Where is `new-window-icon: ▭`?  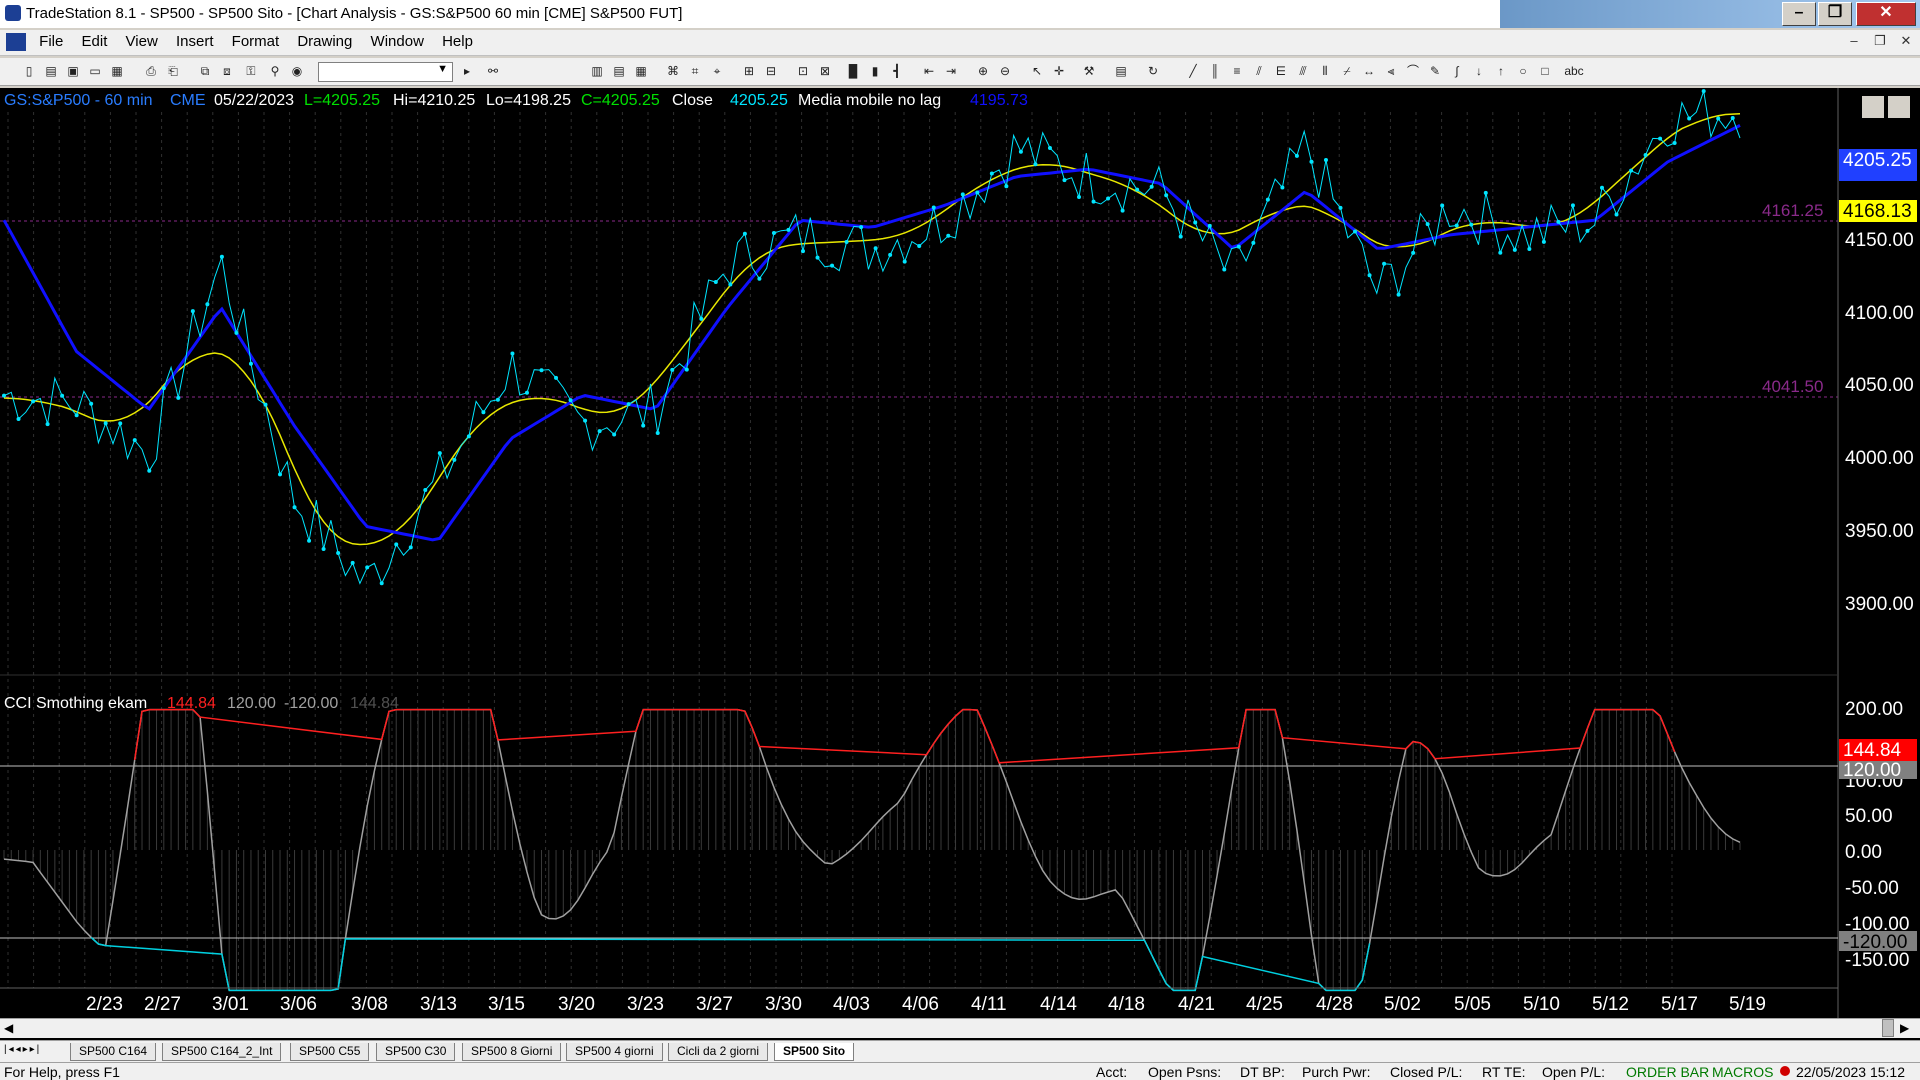 new-window-icon: ▭ is located at coordinates (95, 71).